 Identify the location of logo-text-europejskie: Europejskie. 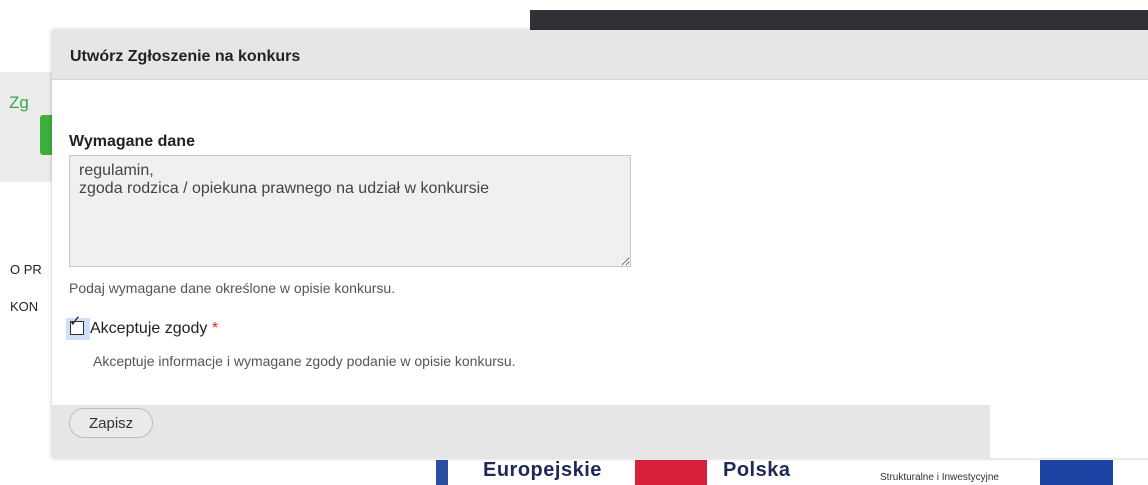
(542, 470).